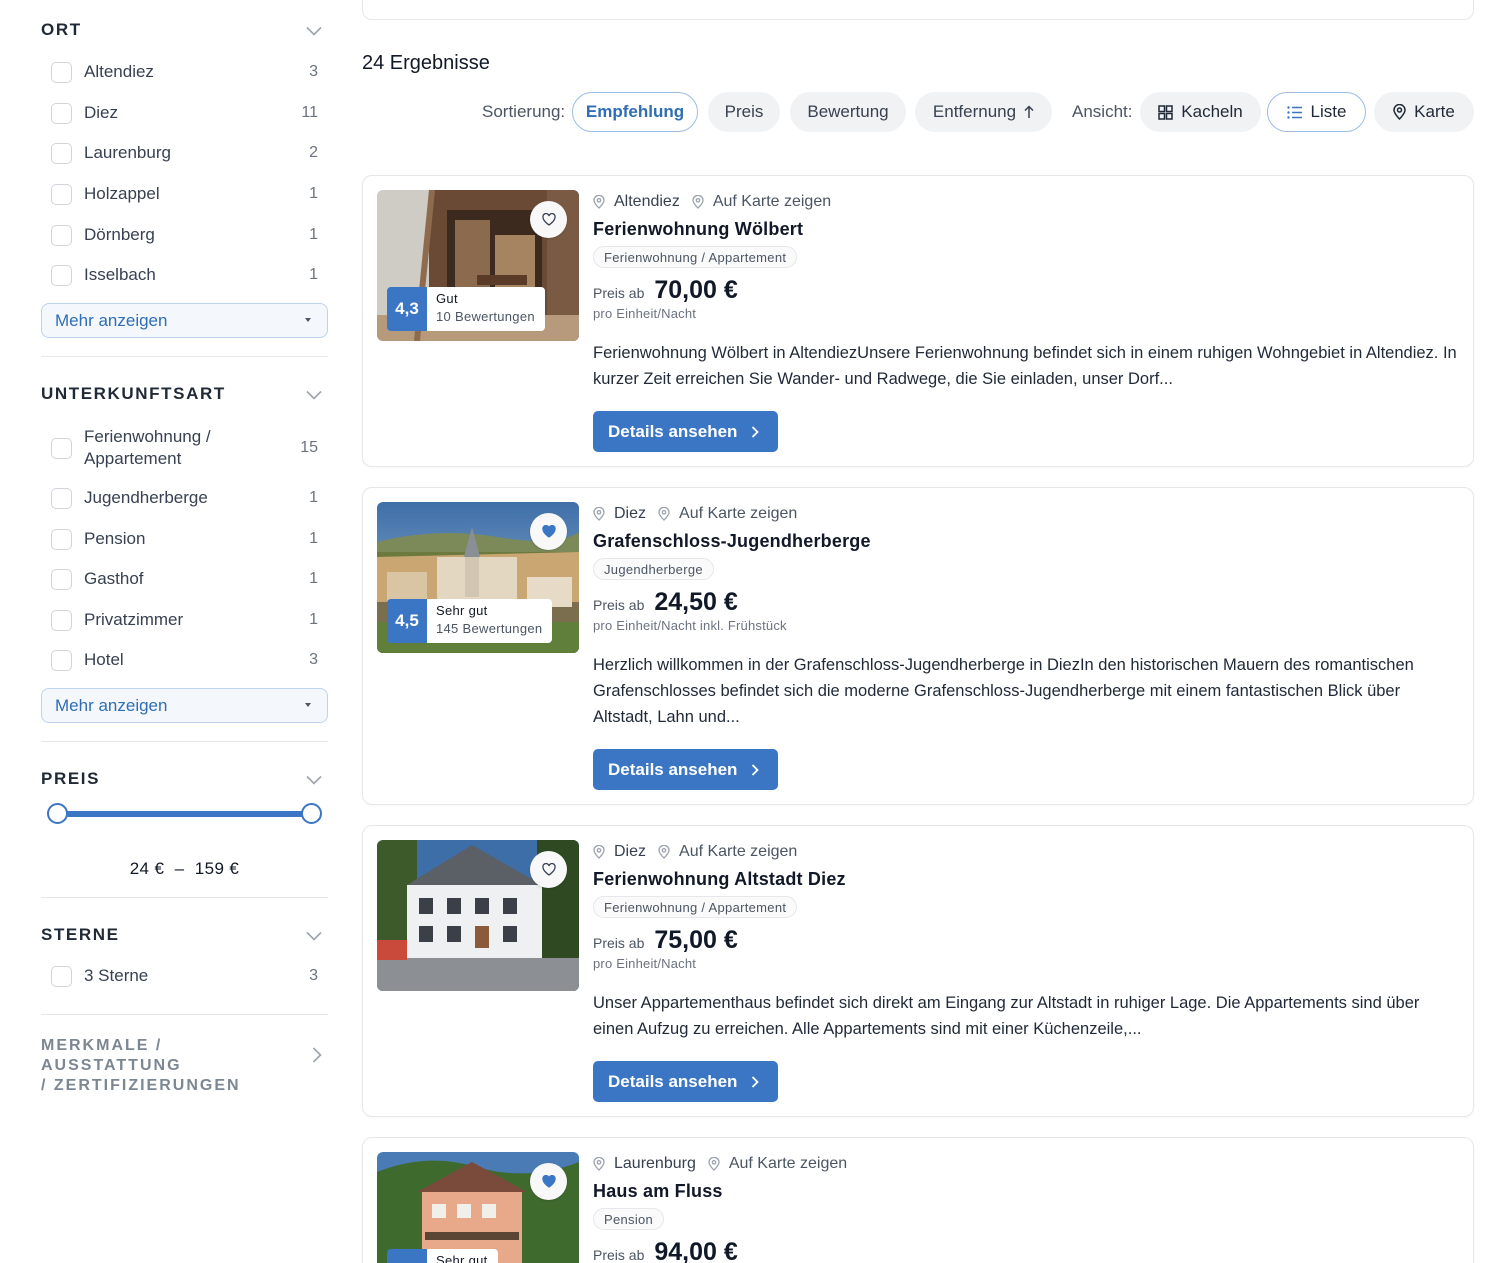  What do you see at coordinates (115, 538) in the screenshot?
I see `option-label: Pension` at bounding box center [115, 538].